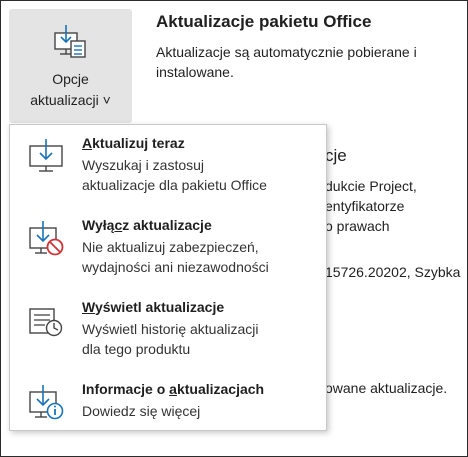  I want to click on view-updates-icon, so click(46, 322).